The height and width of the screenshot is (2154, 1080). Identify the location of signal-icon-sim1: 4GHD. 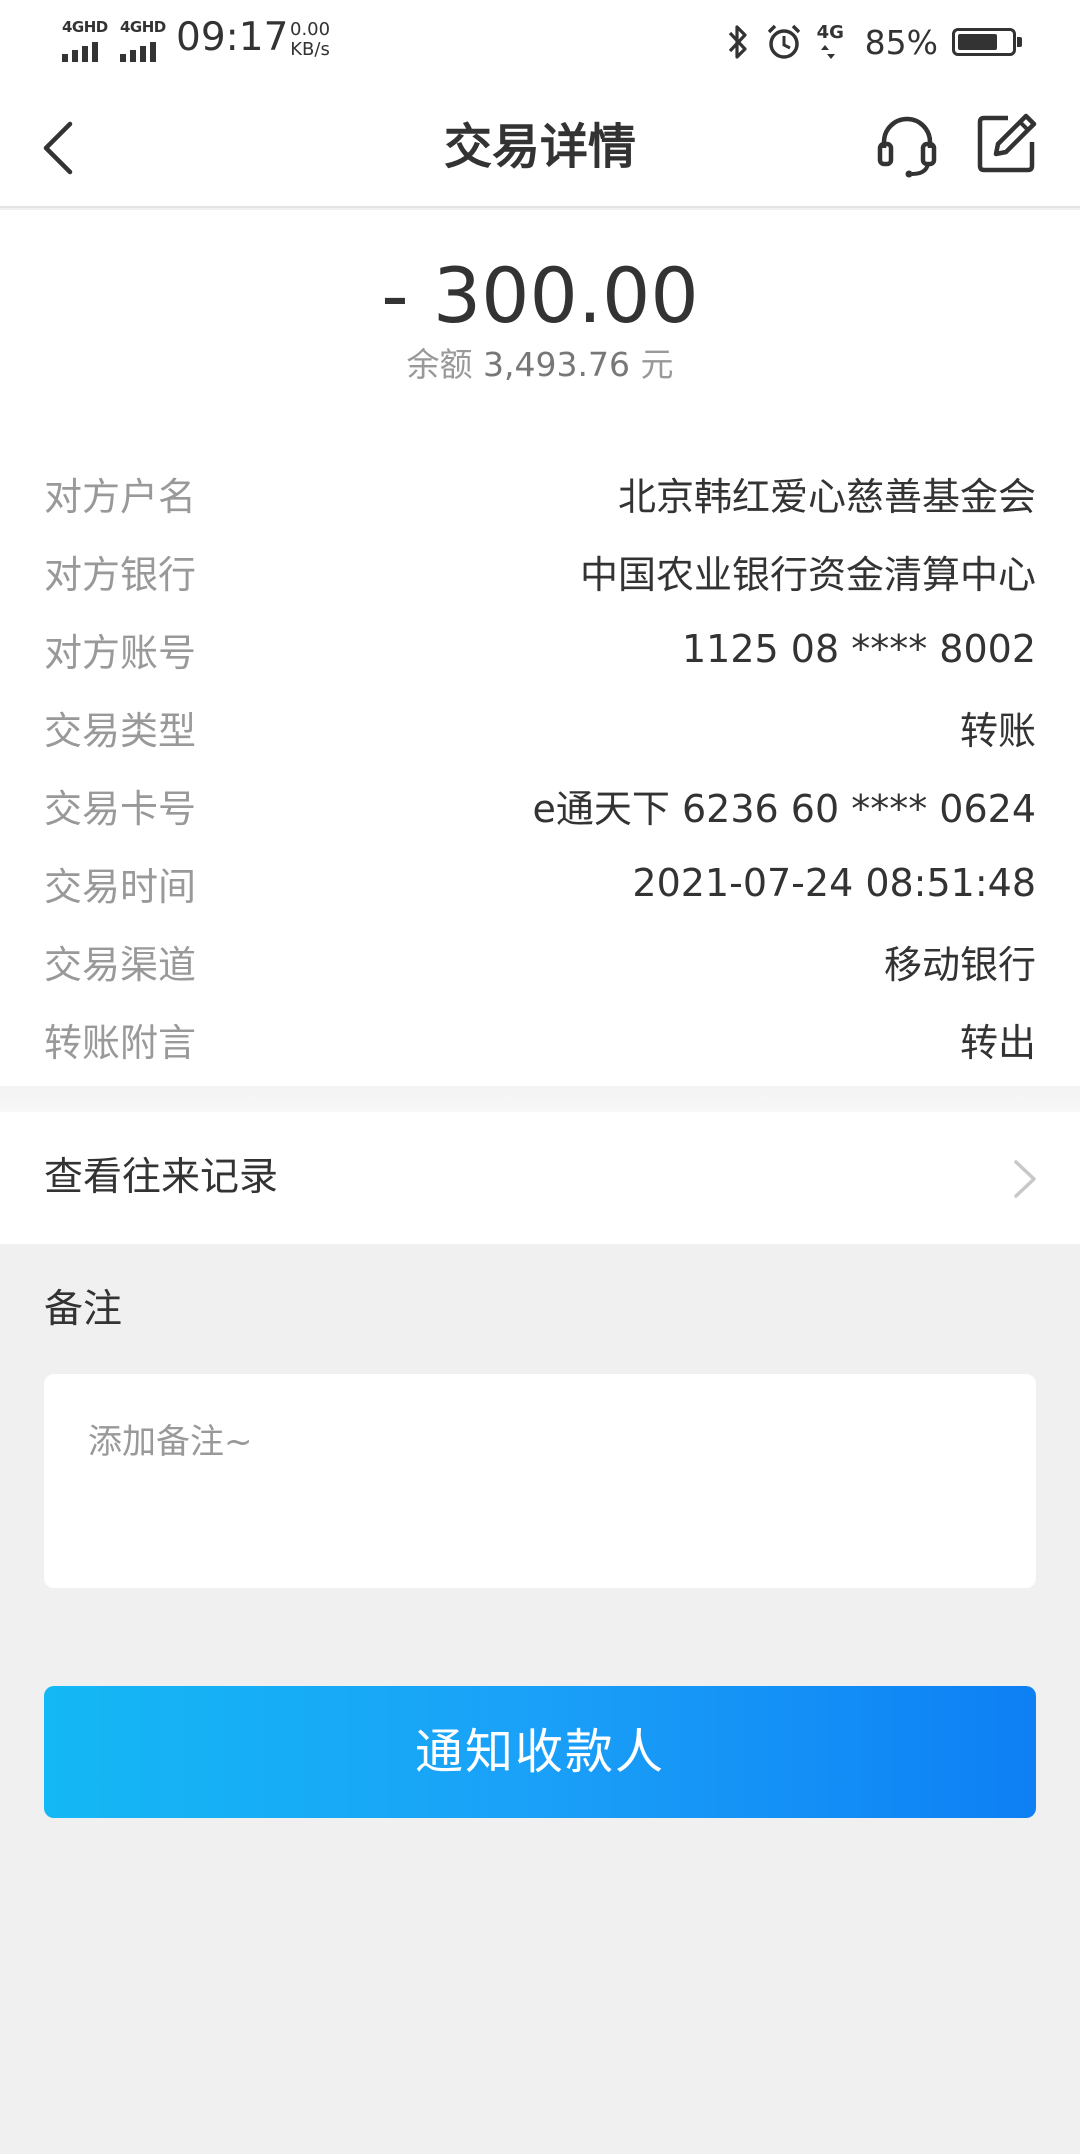
(84, 40).